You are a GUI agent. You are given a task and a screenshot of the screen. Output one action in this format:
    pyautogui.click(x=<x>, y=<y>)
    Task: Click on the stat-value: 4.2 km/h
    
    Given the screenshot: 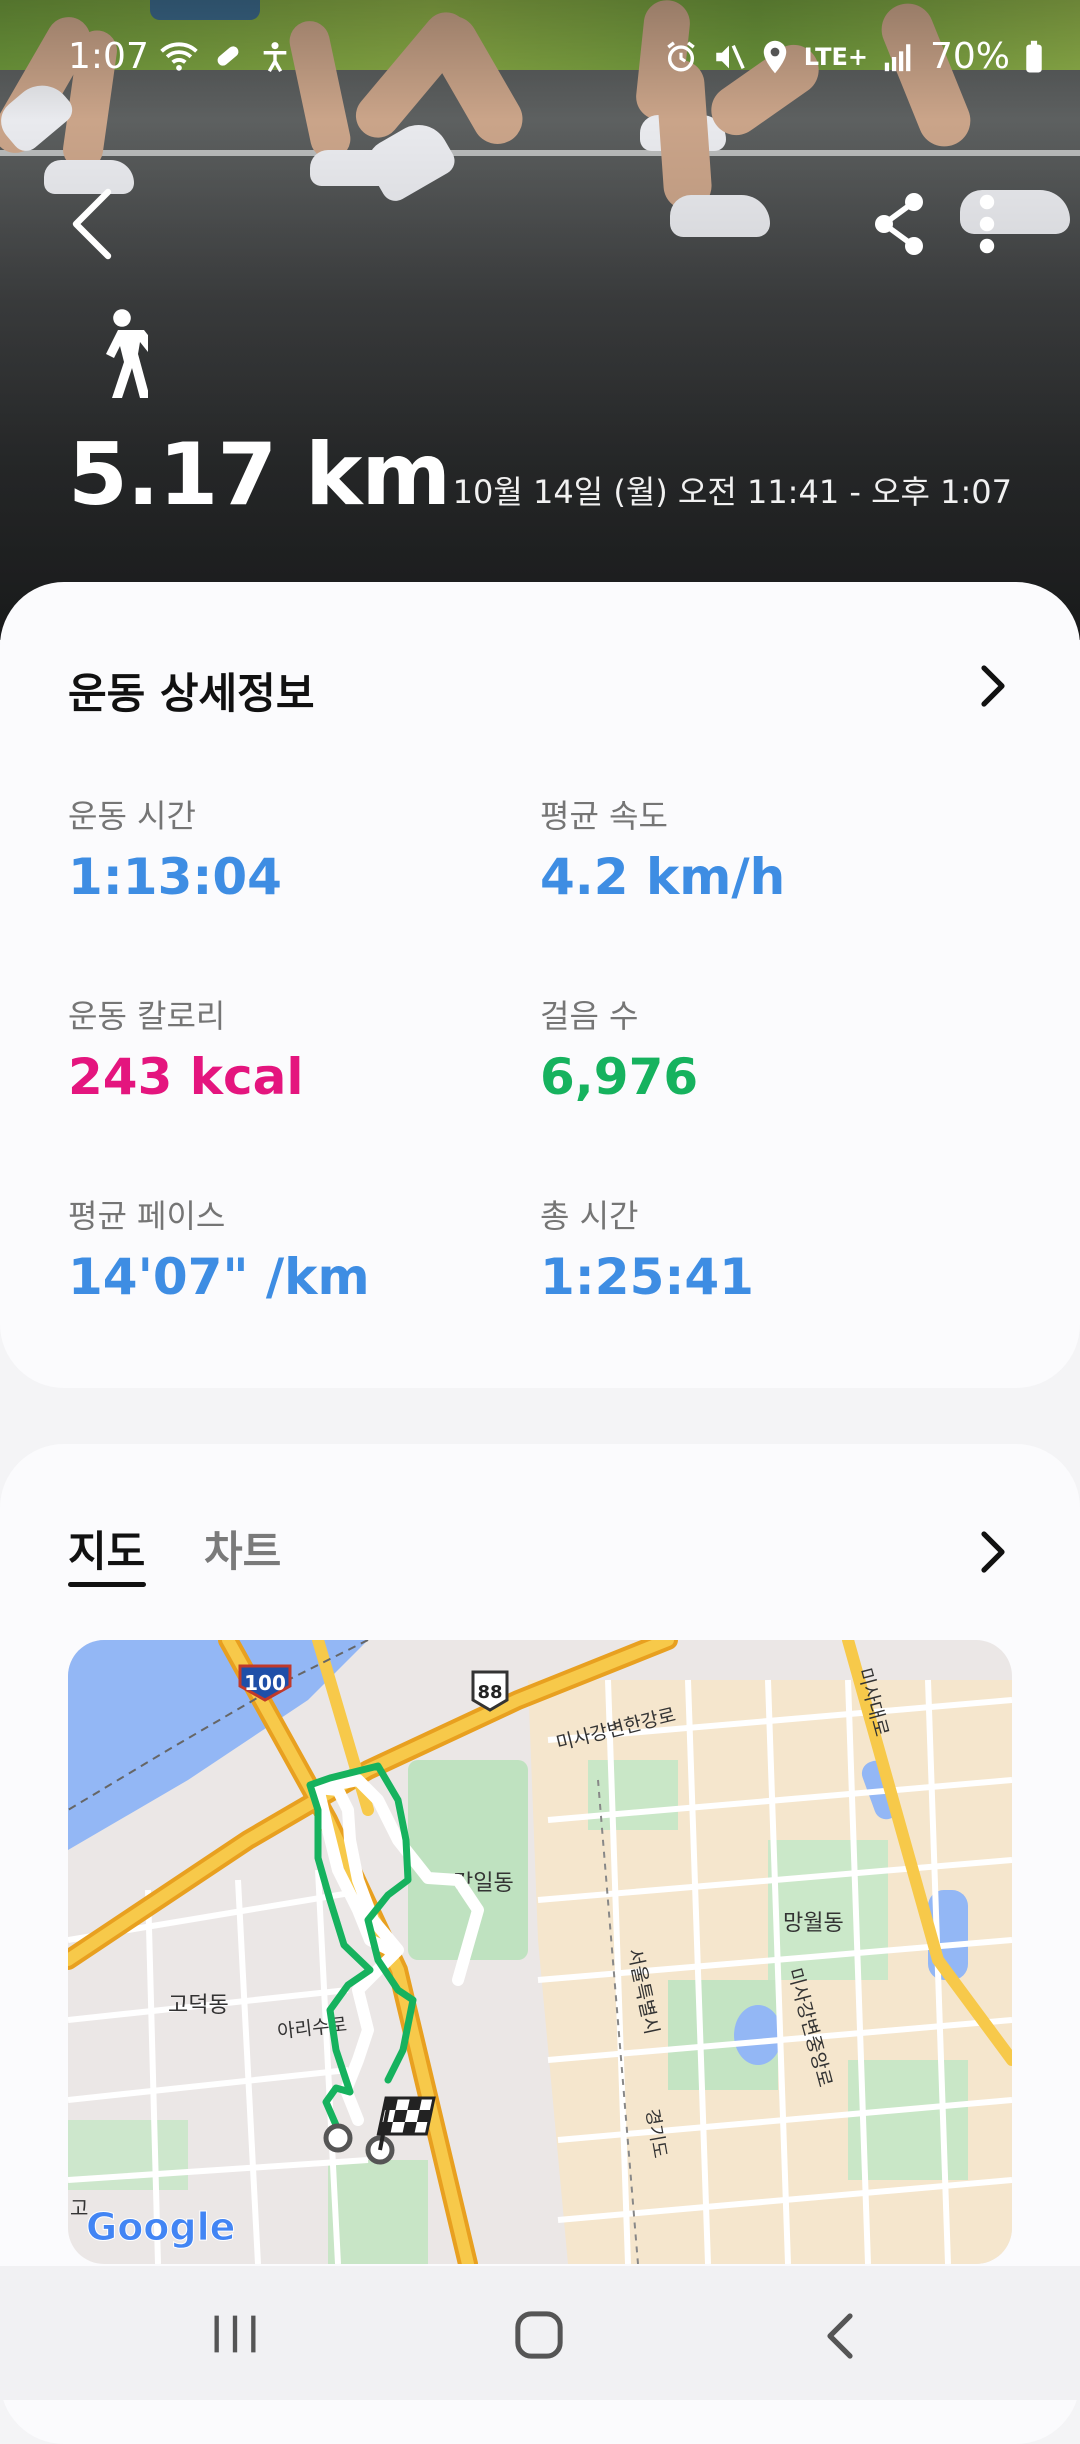 What is the action you would take?
    pyautogui.click(x=663, y=877)
    